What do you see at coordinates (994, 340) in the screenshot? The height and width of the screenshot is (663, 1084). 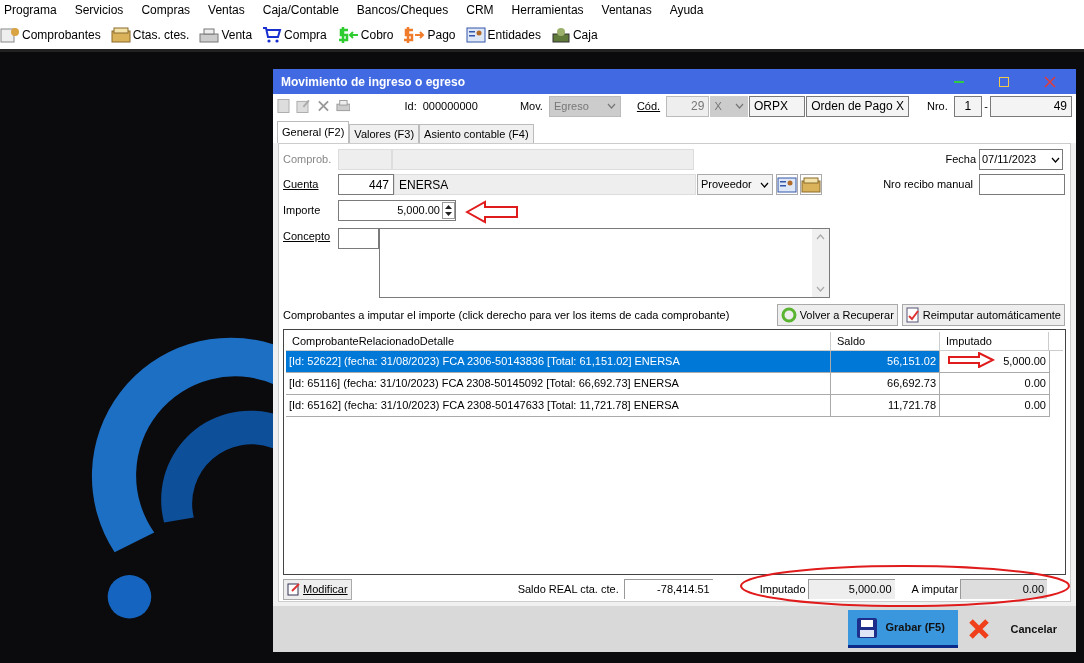 I see `column-header: Imputado` at bounding box center [994, 340].